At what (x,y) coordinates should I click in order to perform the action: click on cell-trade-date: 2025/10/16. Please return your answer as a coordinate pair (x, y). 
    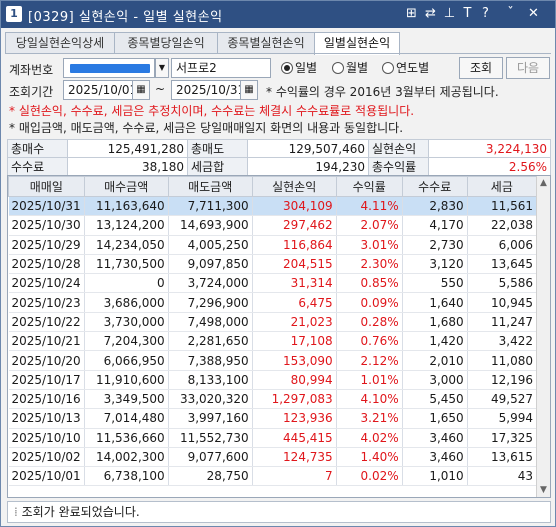
    Looking at the image, I should click on (46, 399).